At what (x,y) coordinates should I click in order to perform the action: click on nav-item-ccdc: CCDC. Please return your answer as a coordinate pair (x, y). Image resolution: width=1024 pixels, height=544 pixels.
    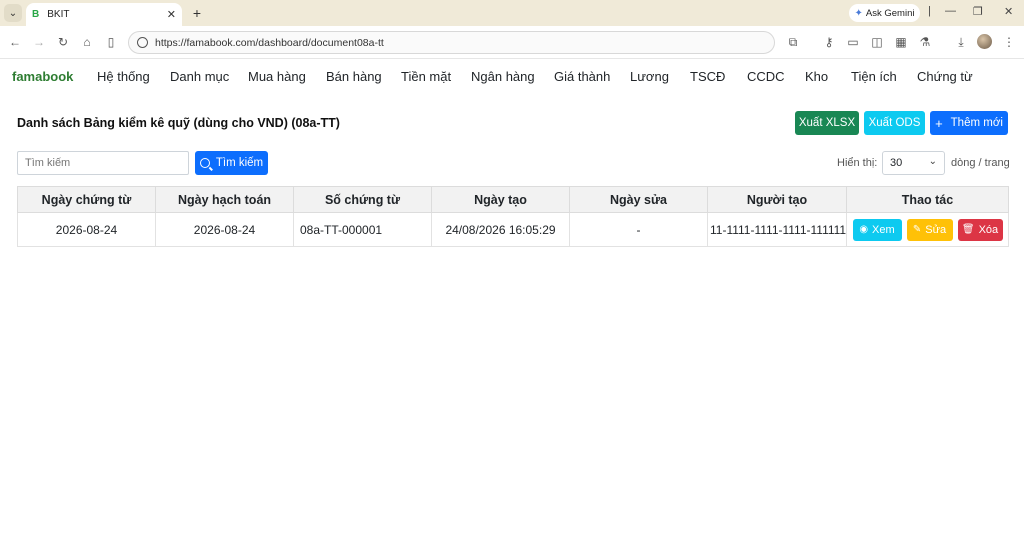
    Looking at the image, I should click on (766, 76).